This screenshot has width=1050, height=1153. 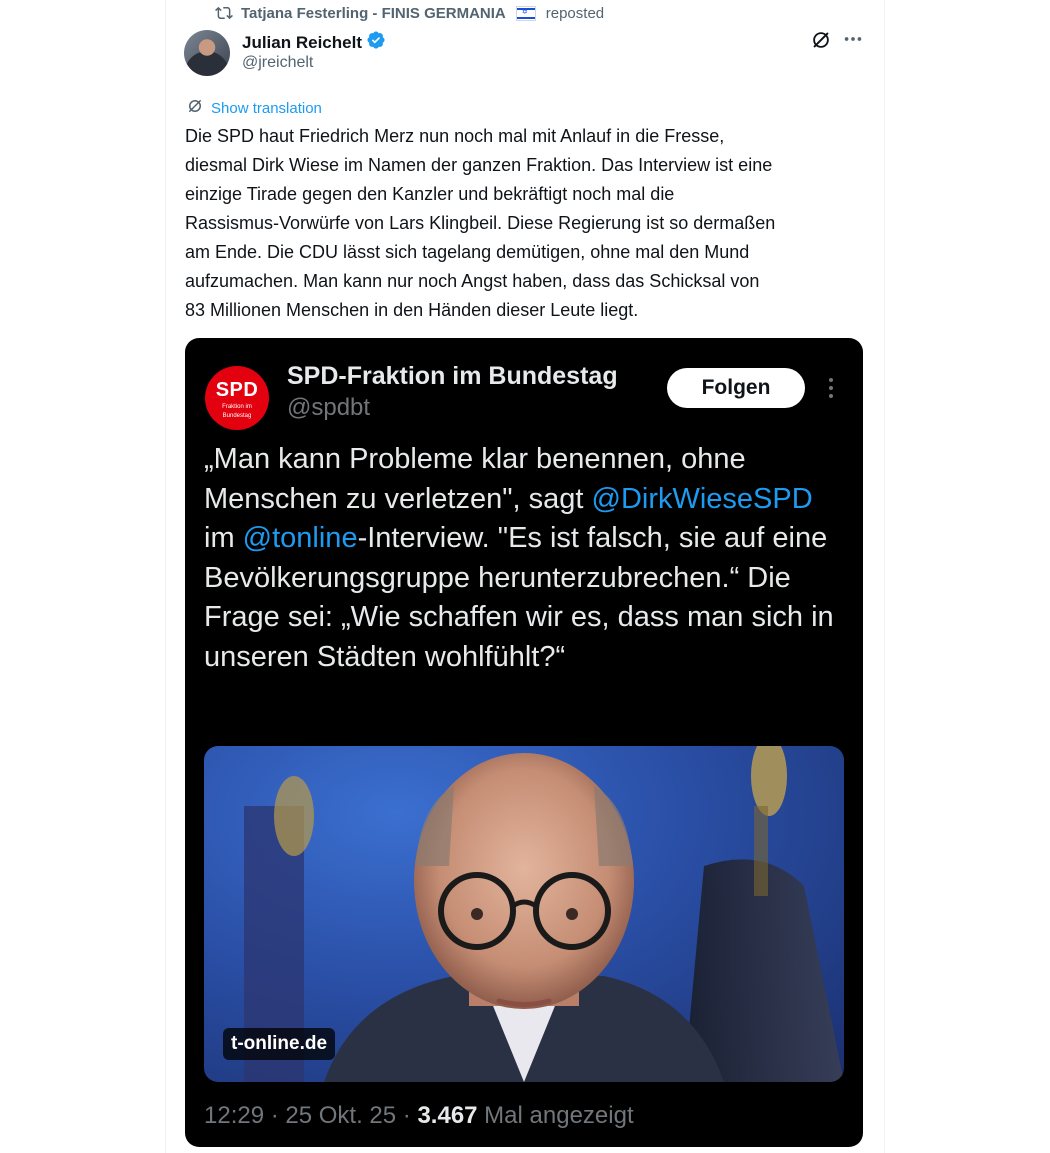 I want to click on author-handle: @jreichelt, so click(x=277, y=63).